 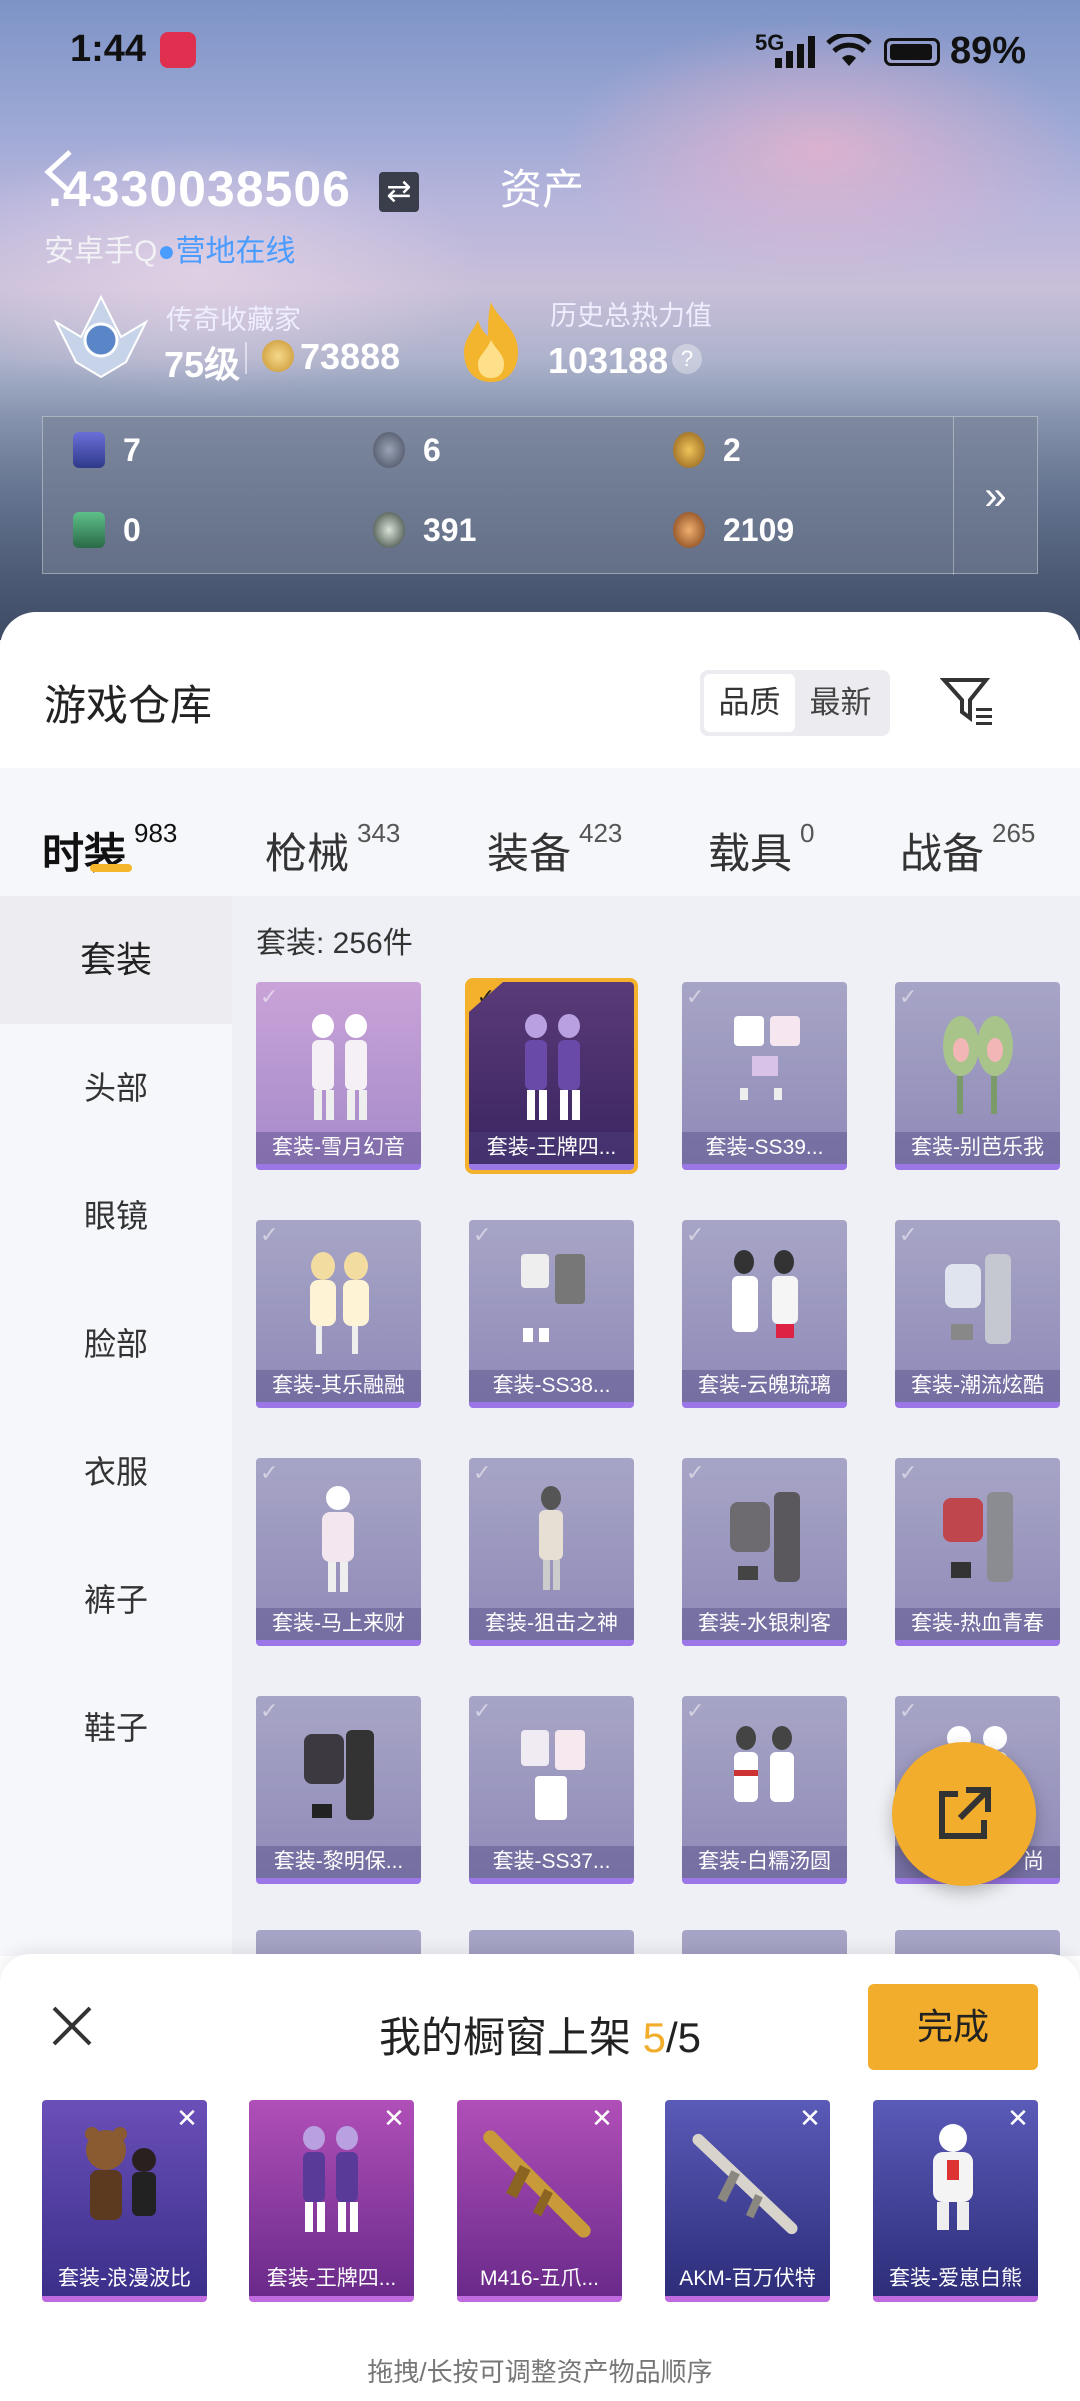 I want to click on item-card: ✓ 套装-雪月幻音, so click(x=338, y=1076).